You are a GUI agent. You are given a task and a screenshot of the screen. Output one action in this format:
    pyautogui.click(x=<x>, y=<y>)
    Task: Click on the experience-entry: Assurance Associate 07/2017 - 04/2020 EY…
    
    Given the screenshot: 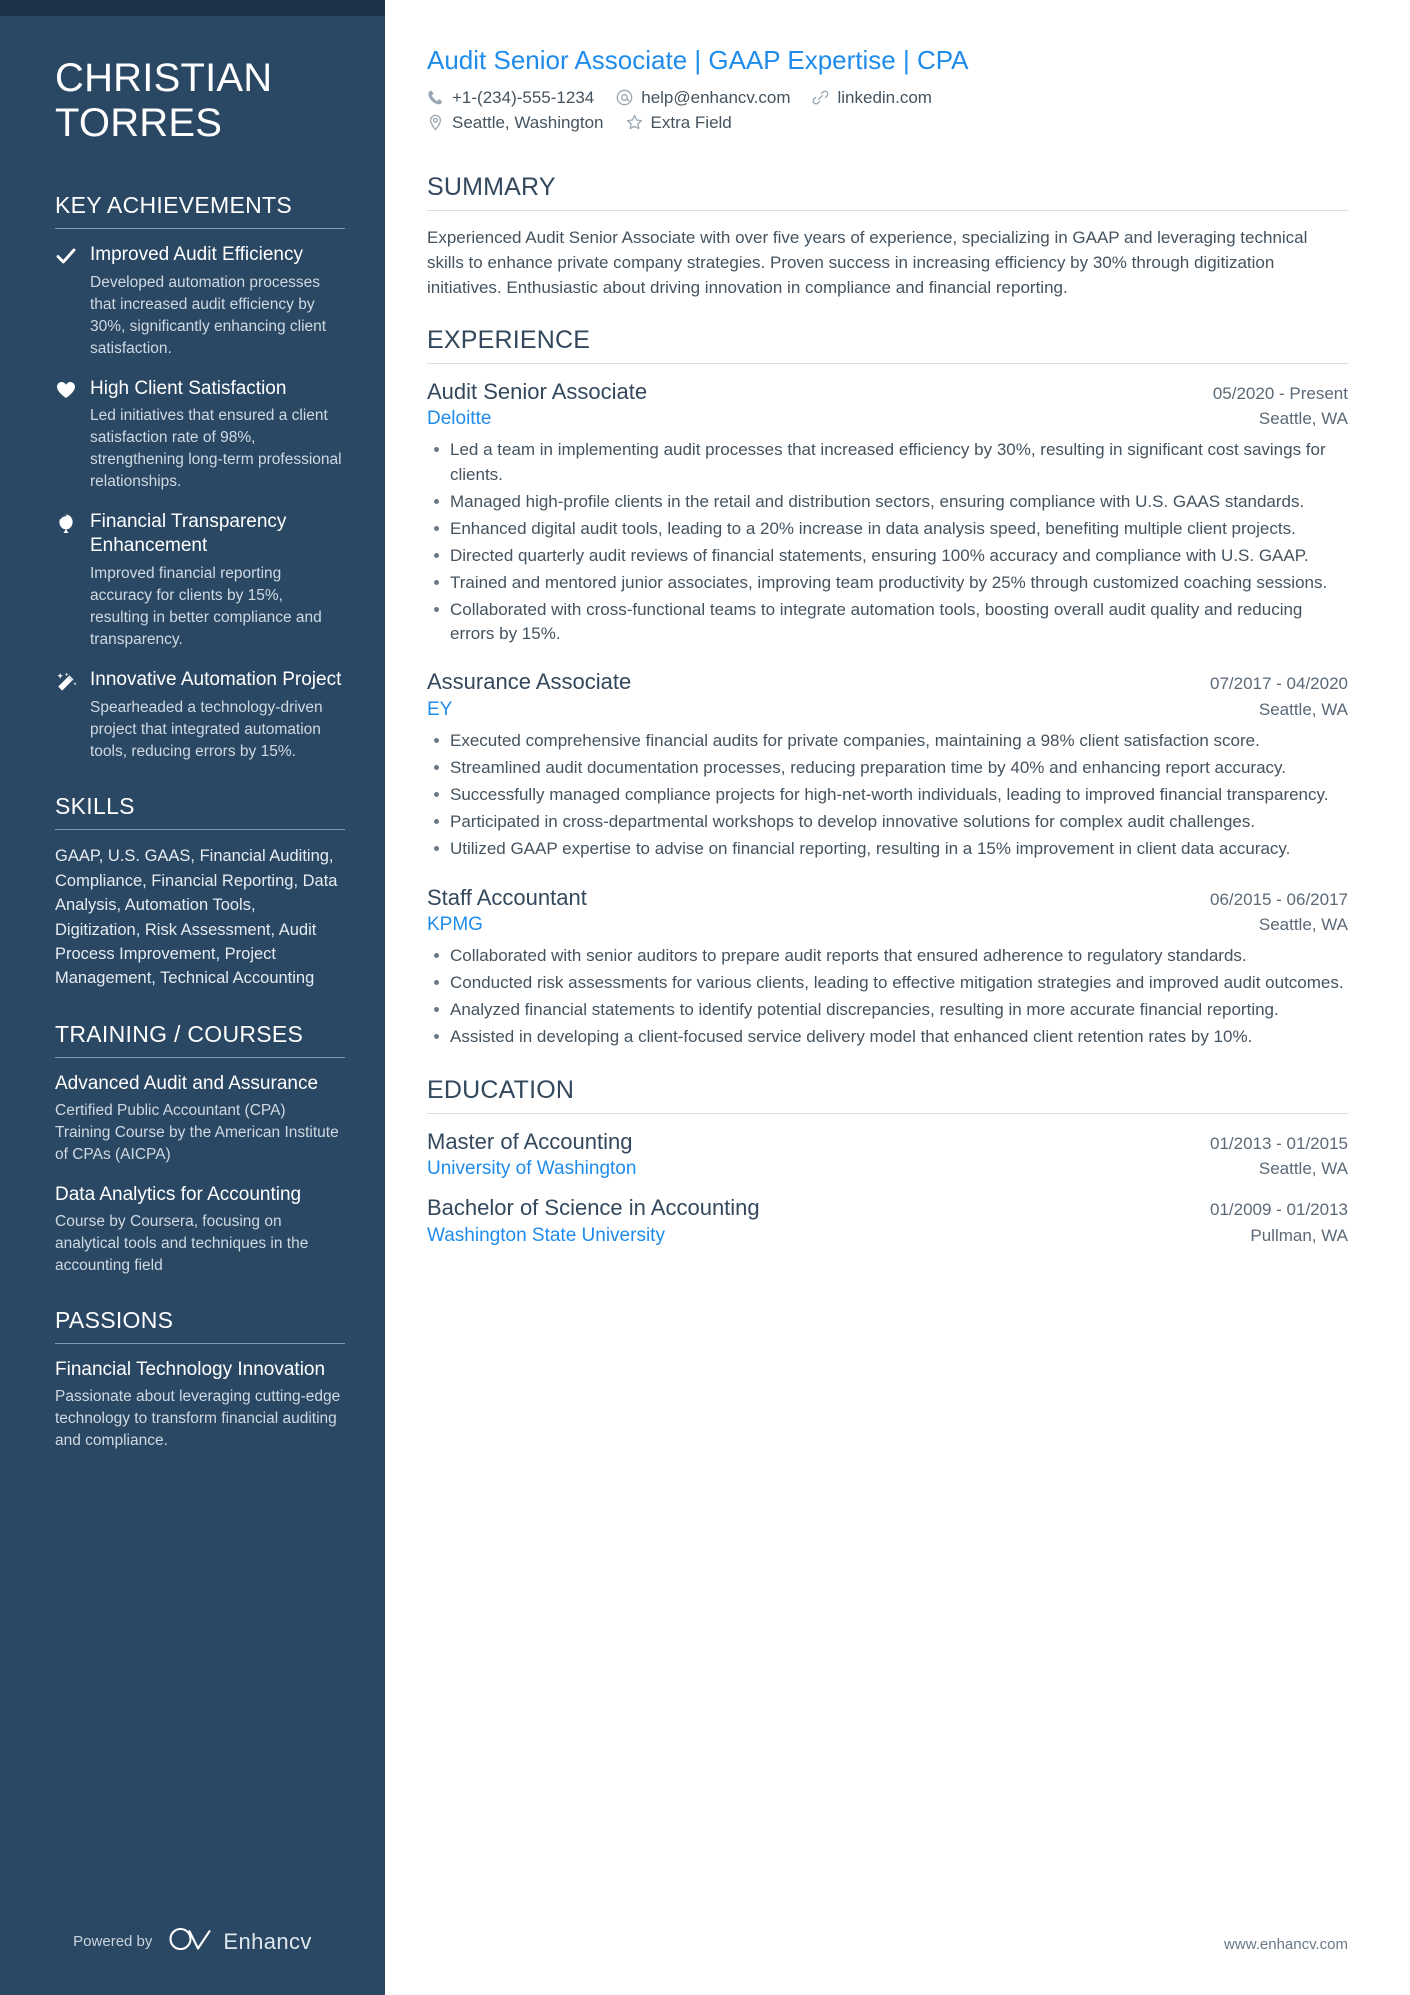 What is the action you would take?
    pyautogui.click(x=887, y=764)
    